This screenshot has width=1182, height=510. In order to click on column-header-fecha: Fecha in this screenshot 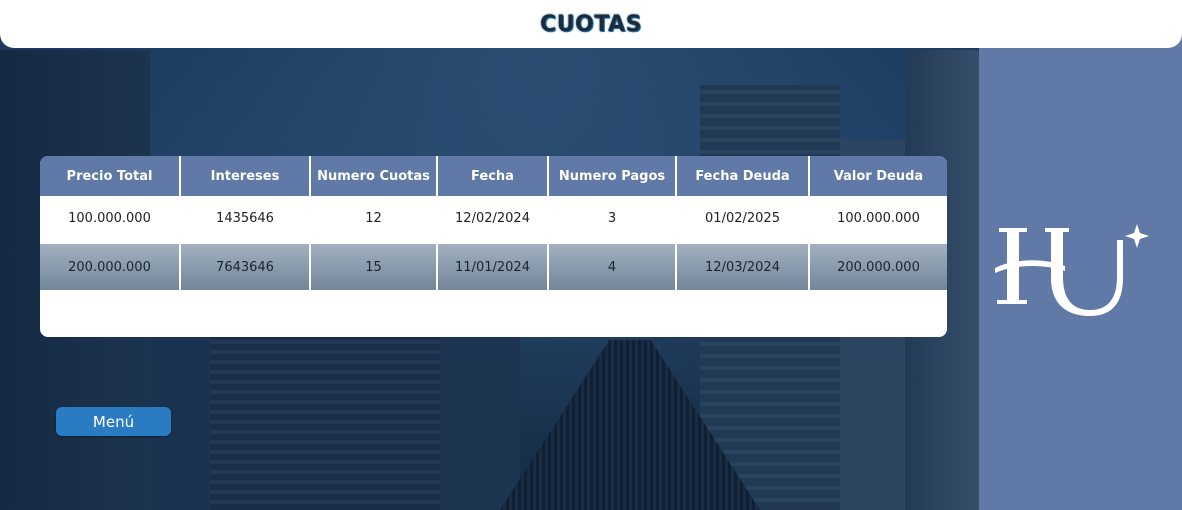, I will do `click(493, 176)`.